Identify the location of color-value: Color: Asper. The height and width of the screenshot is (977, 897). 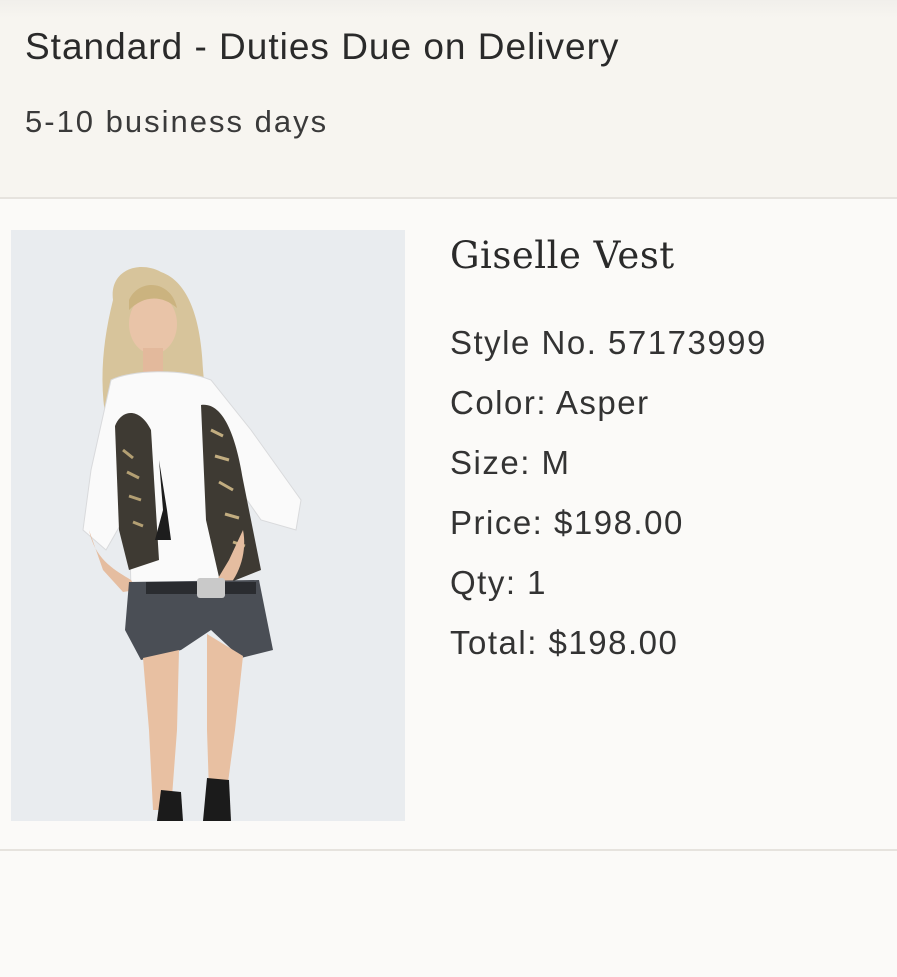
(550, 402).